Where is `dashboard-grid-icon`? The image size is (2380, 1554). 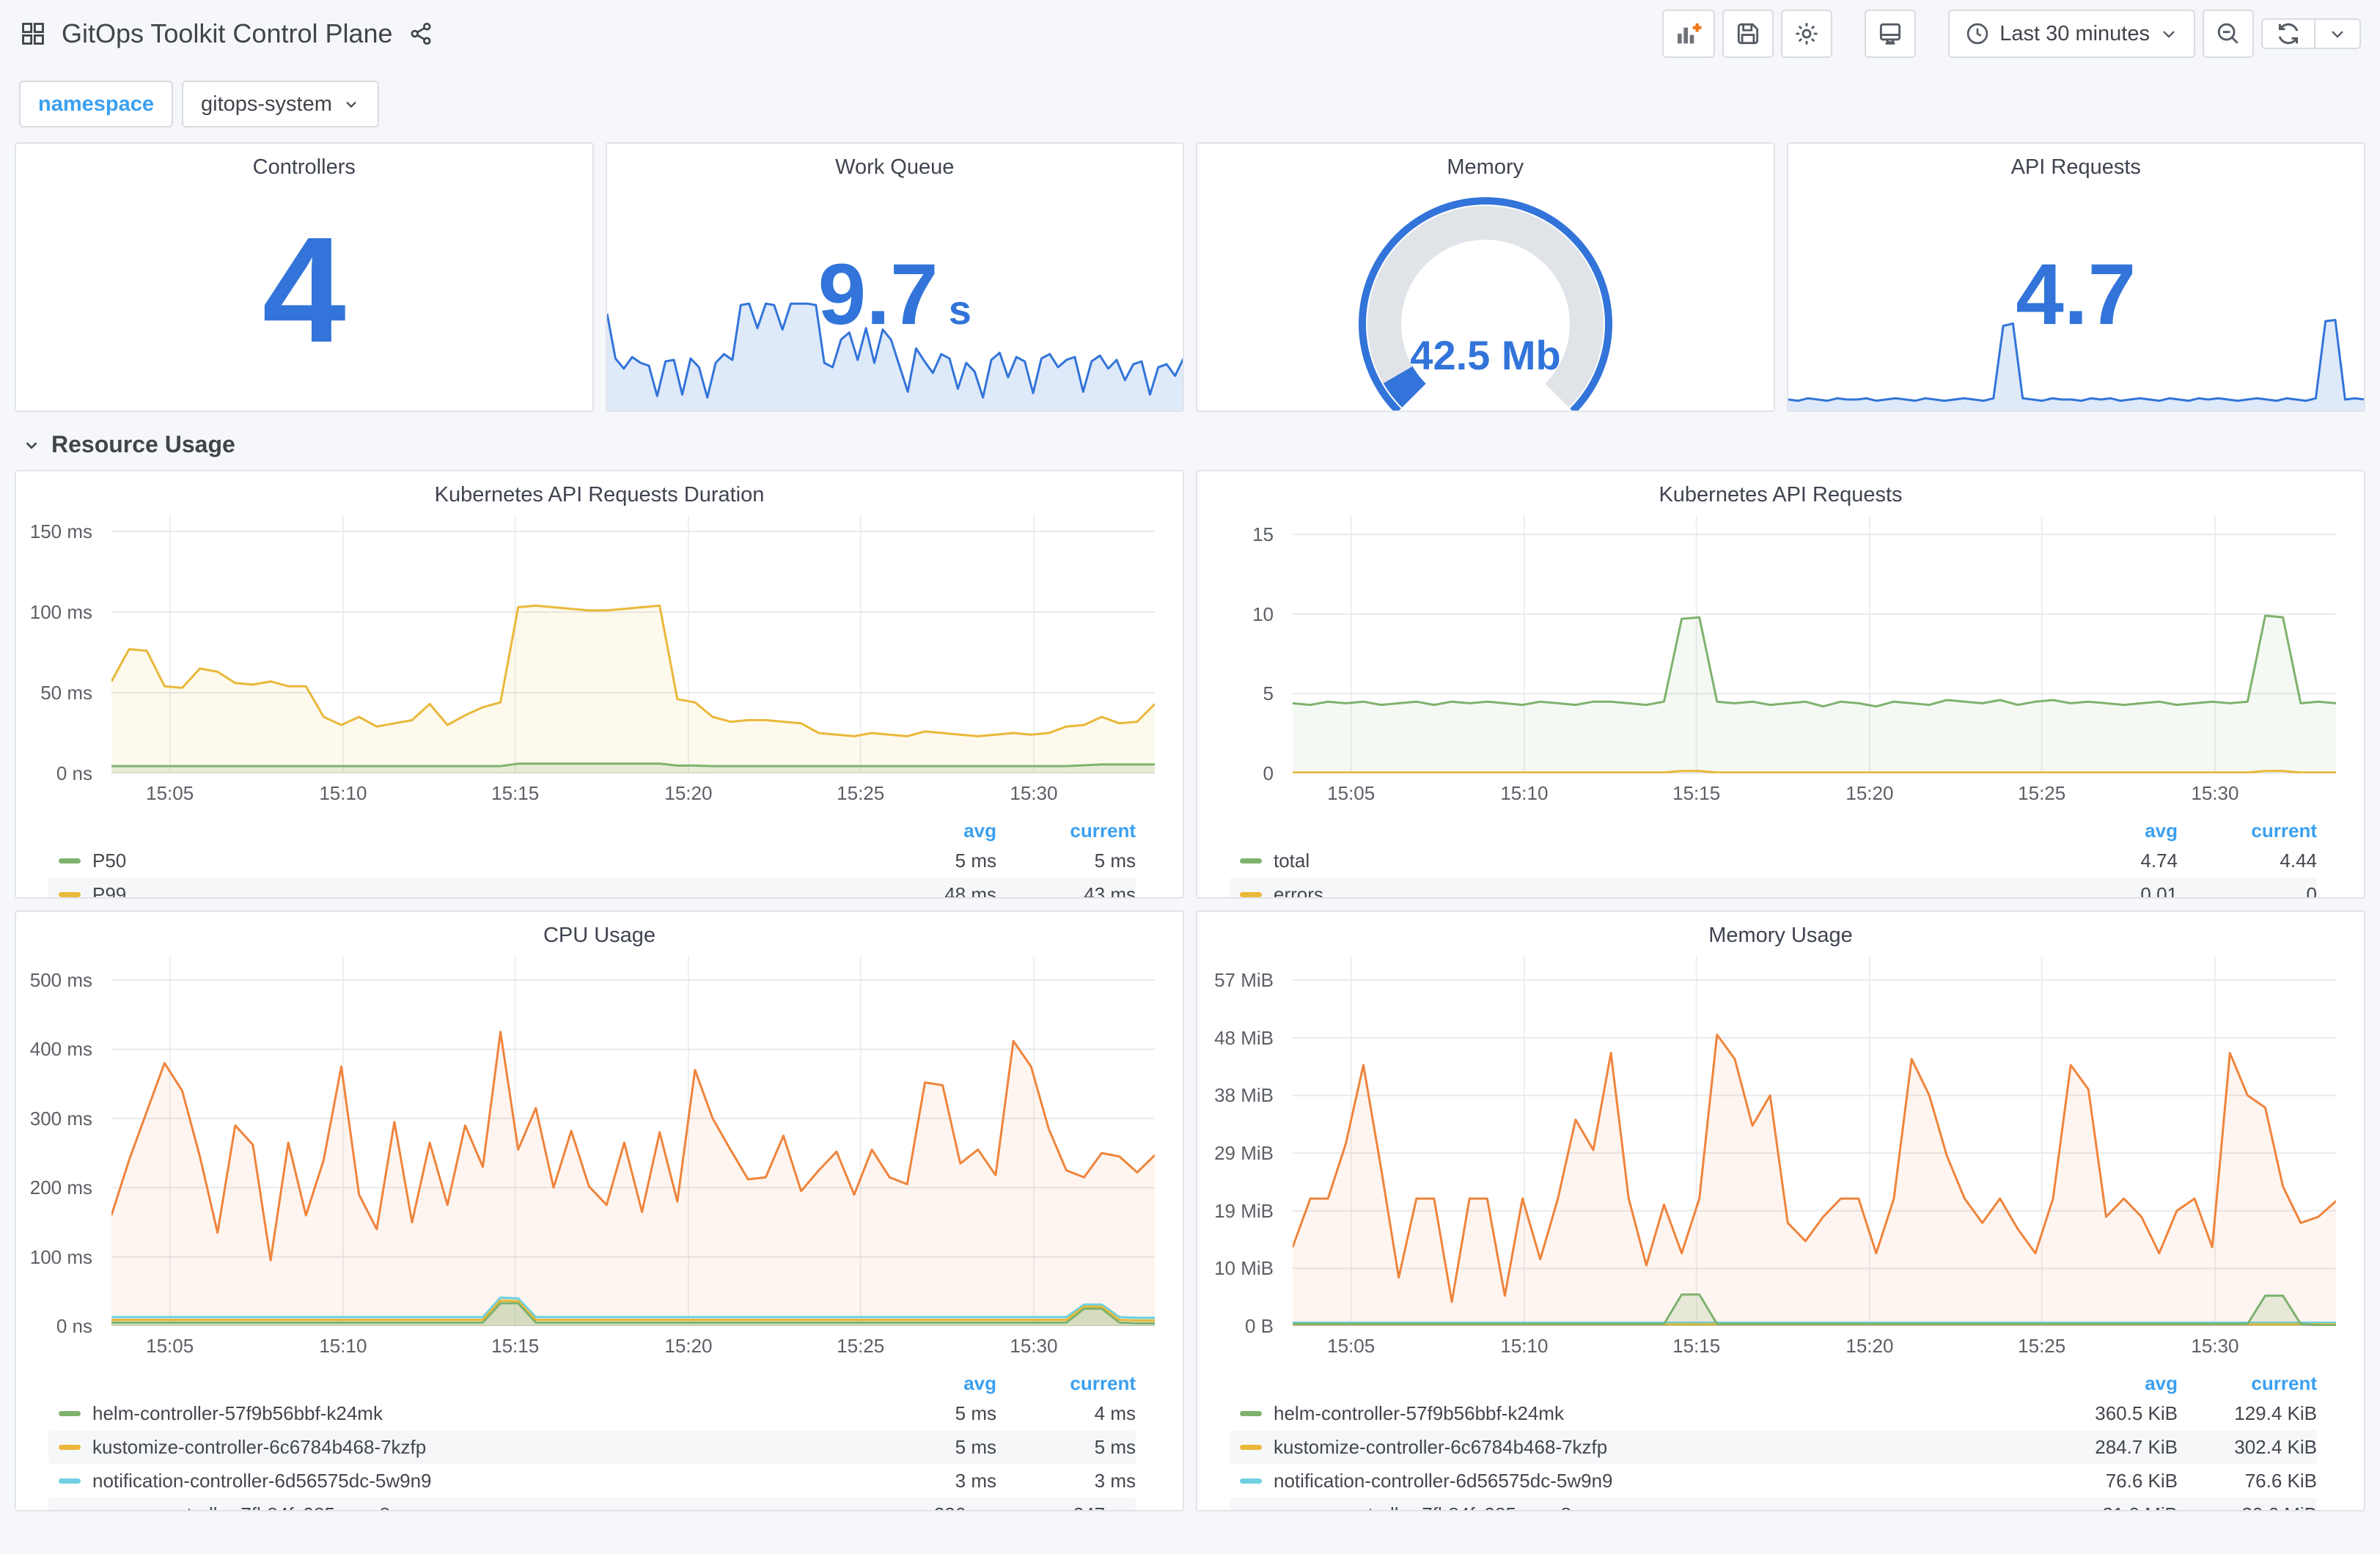 dashboard-grid-icon is located at coordinates (33, 34).